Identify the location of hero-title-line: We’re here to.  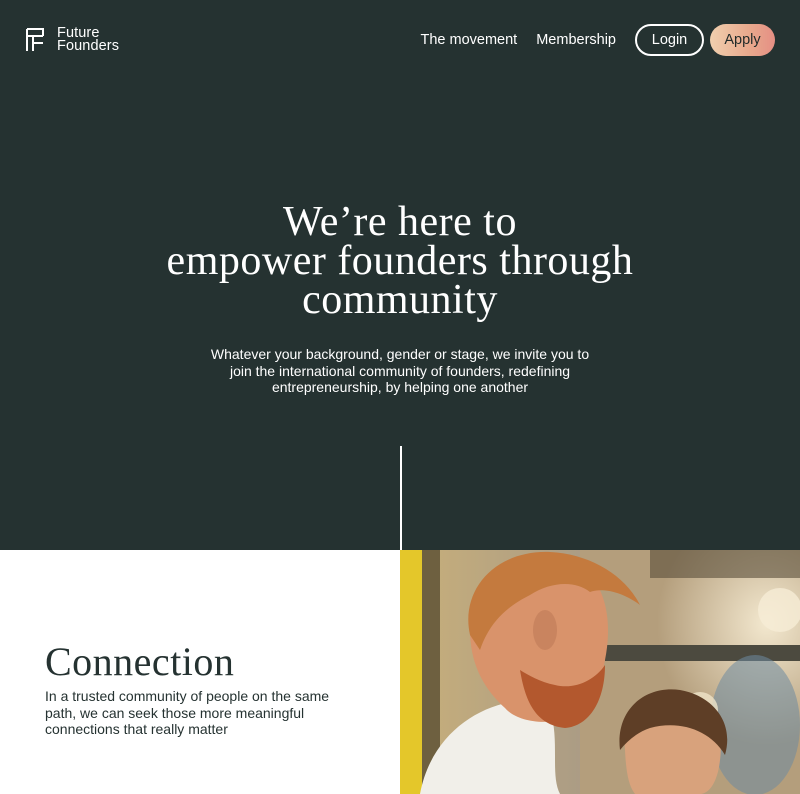
(400, 222).